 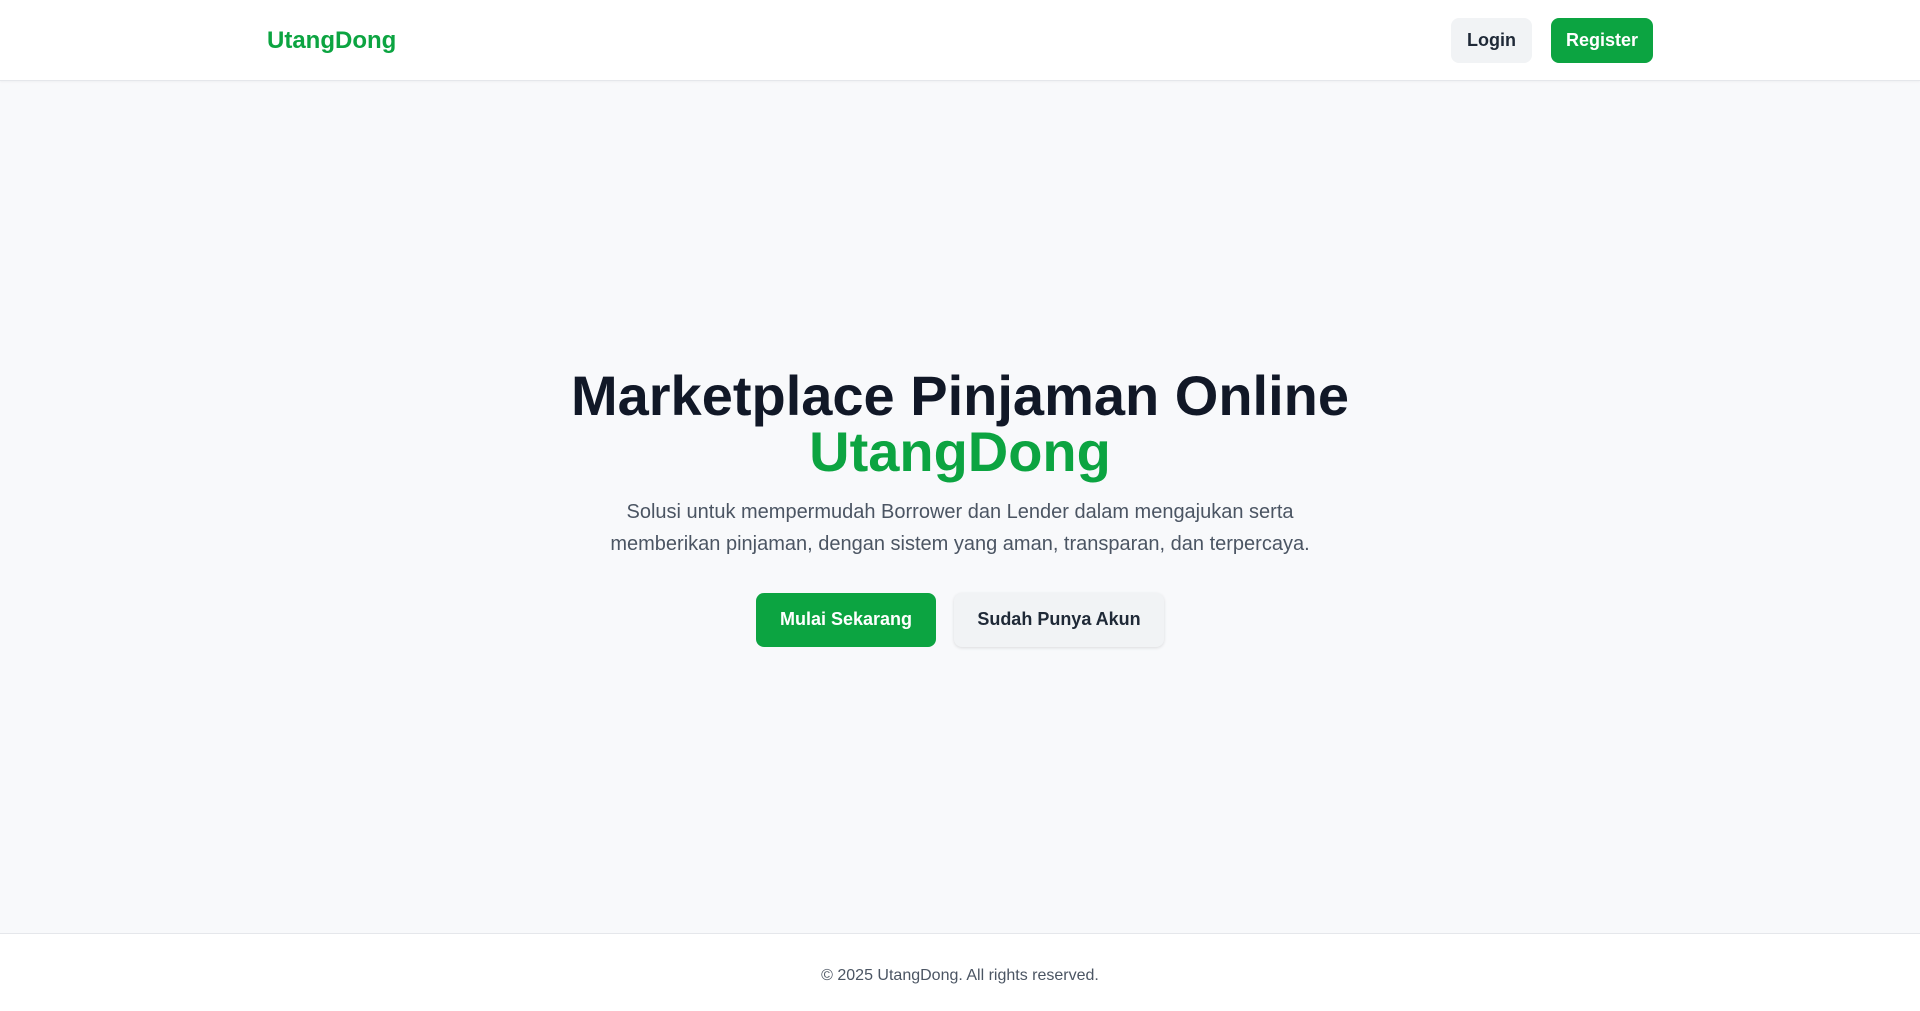 I want to click on already-have-account-button: Sudah Punya Akun, so click(x=1059, y=619).